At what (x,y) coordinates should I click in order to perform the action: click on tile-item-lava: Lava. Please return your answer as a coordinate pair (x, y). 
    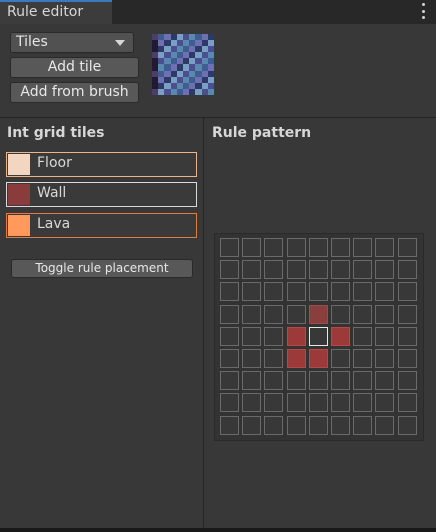
    Looking at the image, I should click on (101, 225).